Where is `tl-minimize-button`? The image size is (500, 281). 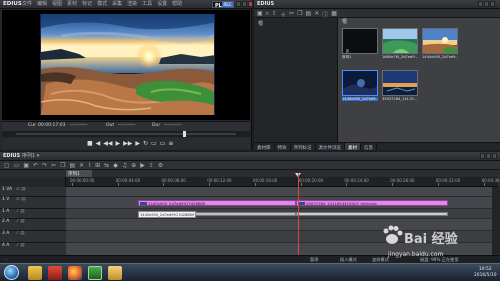 tl-minimize-button is located at coordinates (482, 156).